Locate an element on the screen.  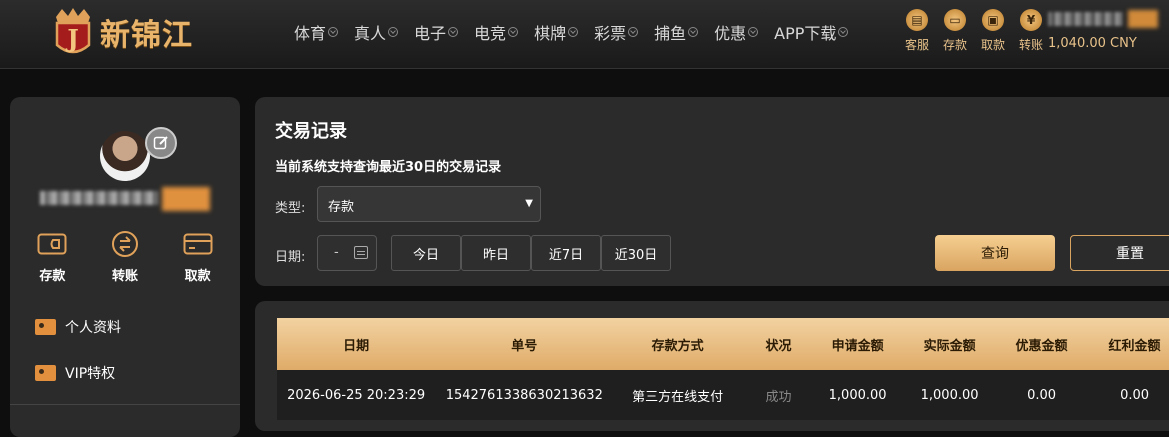
quick-link-label: 转账 is located at coordinates (1030, 45).